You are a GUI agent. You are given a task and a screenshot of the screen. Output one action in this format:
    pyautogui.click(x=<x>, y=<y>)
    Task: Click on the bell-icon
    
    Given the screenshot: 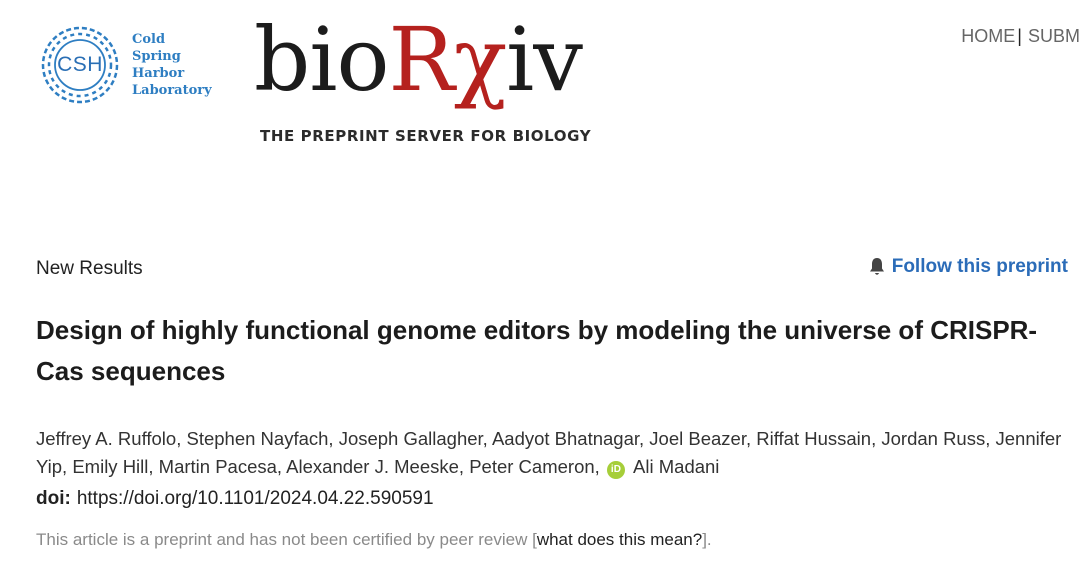 What is the action you would take?
    pyautogui.click(x=876, y=266)
    